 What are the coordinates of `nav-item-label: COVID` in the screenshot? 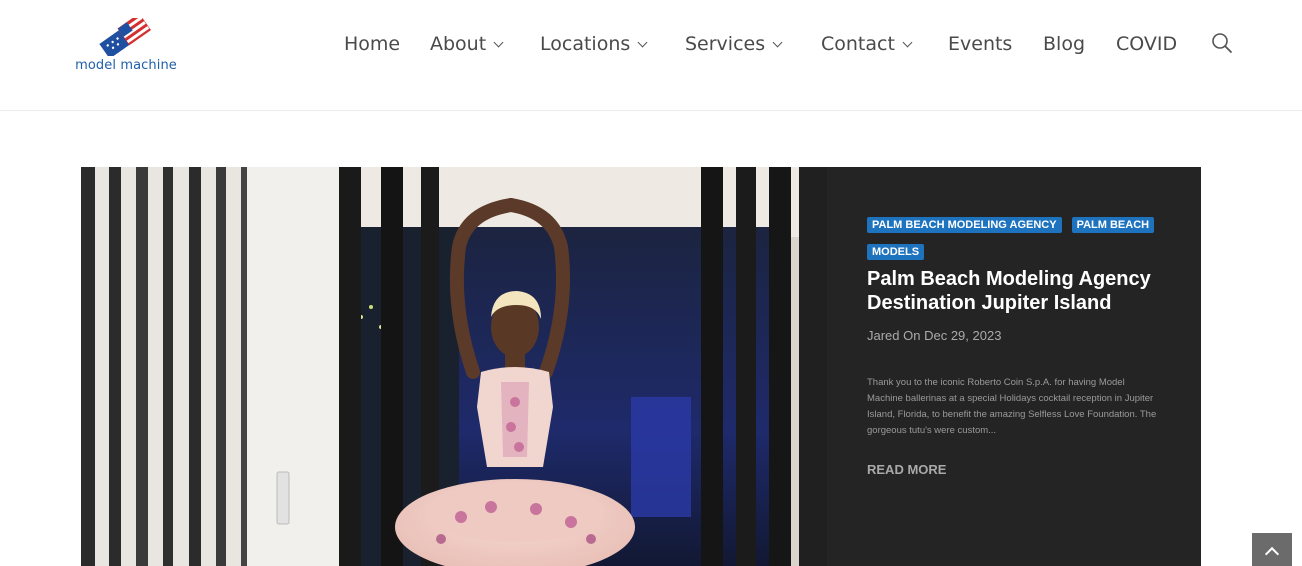 It's located at (1147, 44).